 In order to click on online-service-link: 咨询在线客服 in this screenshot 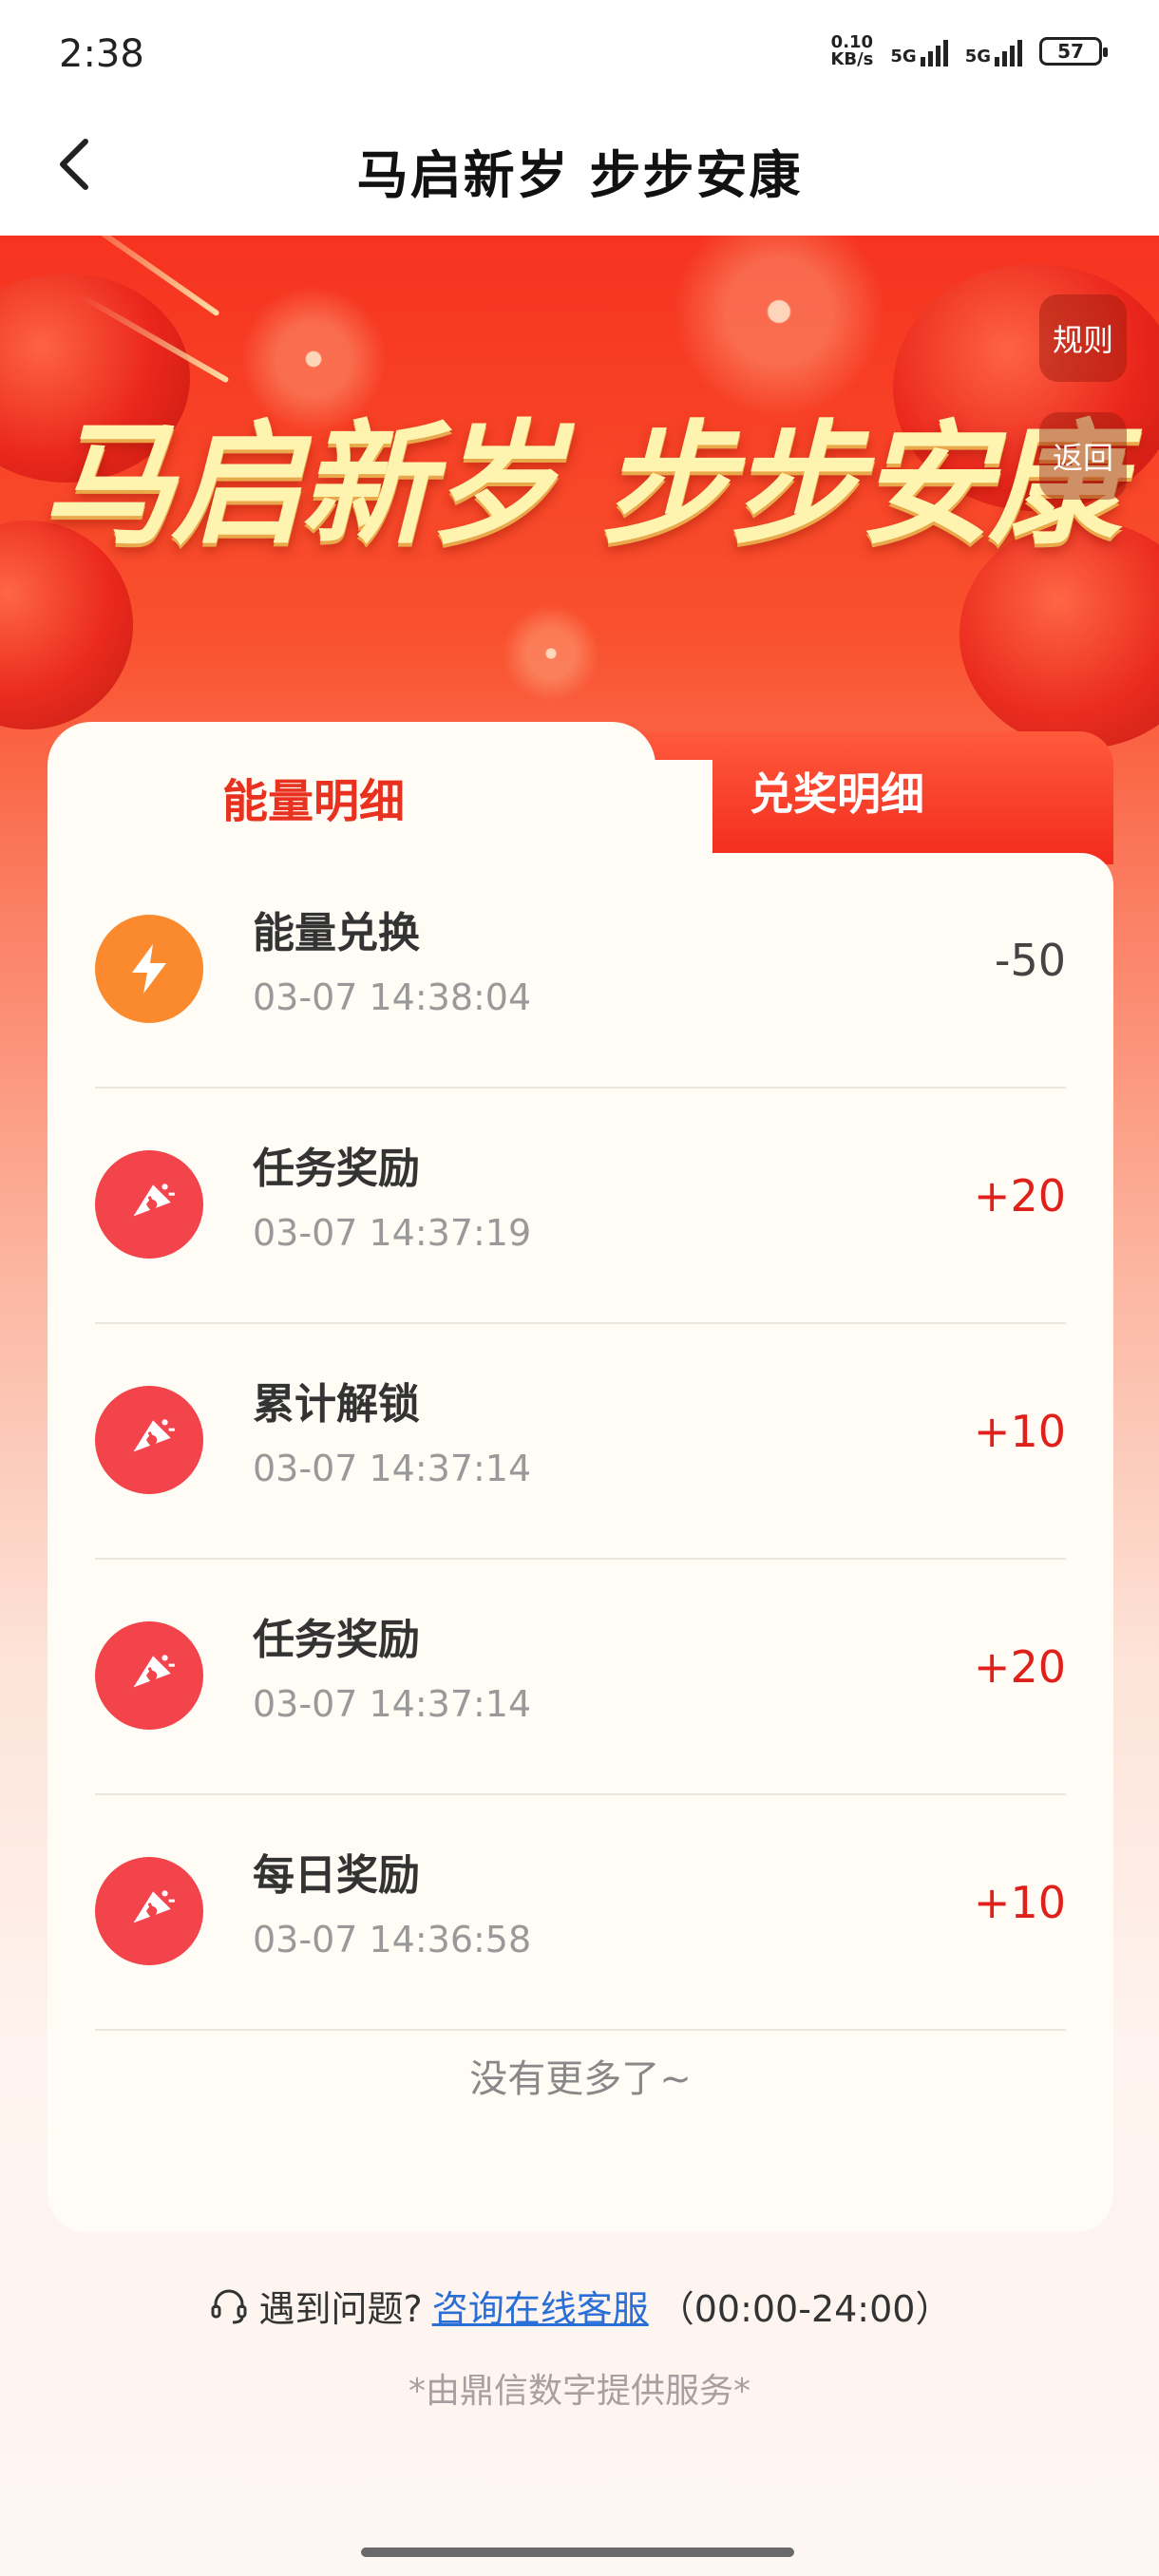, I will do `click(540, 2306)`.